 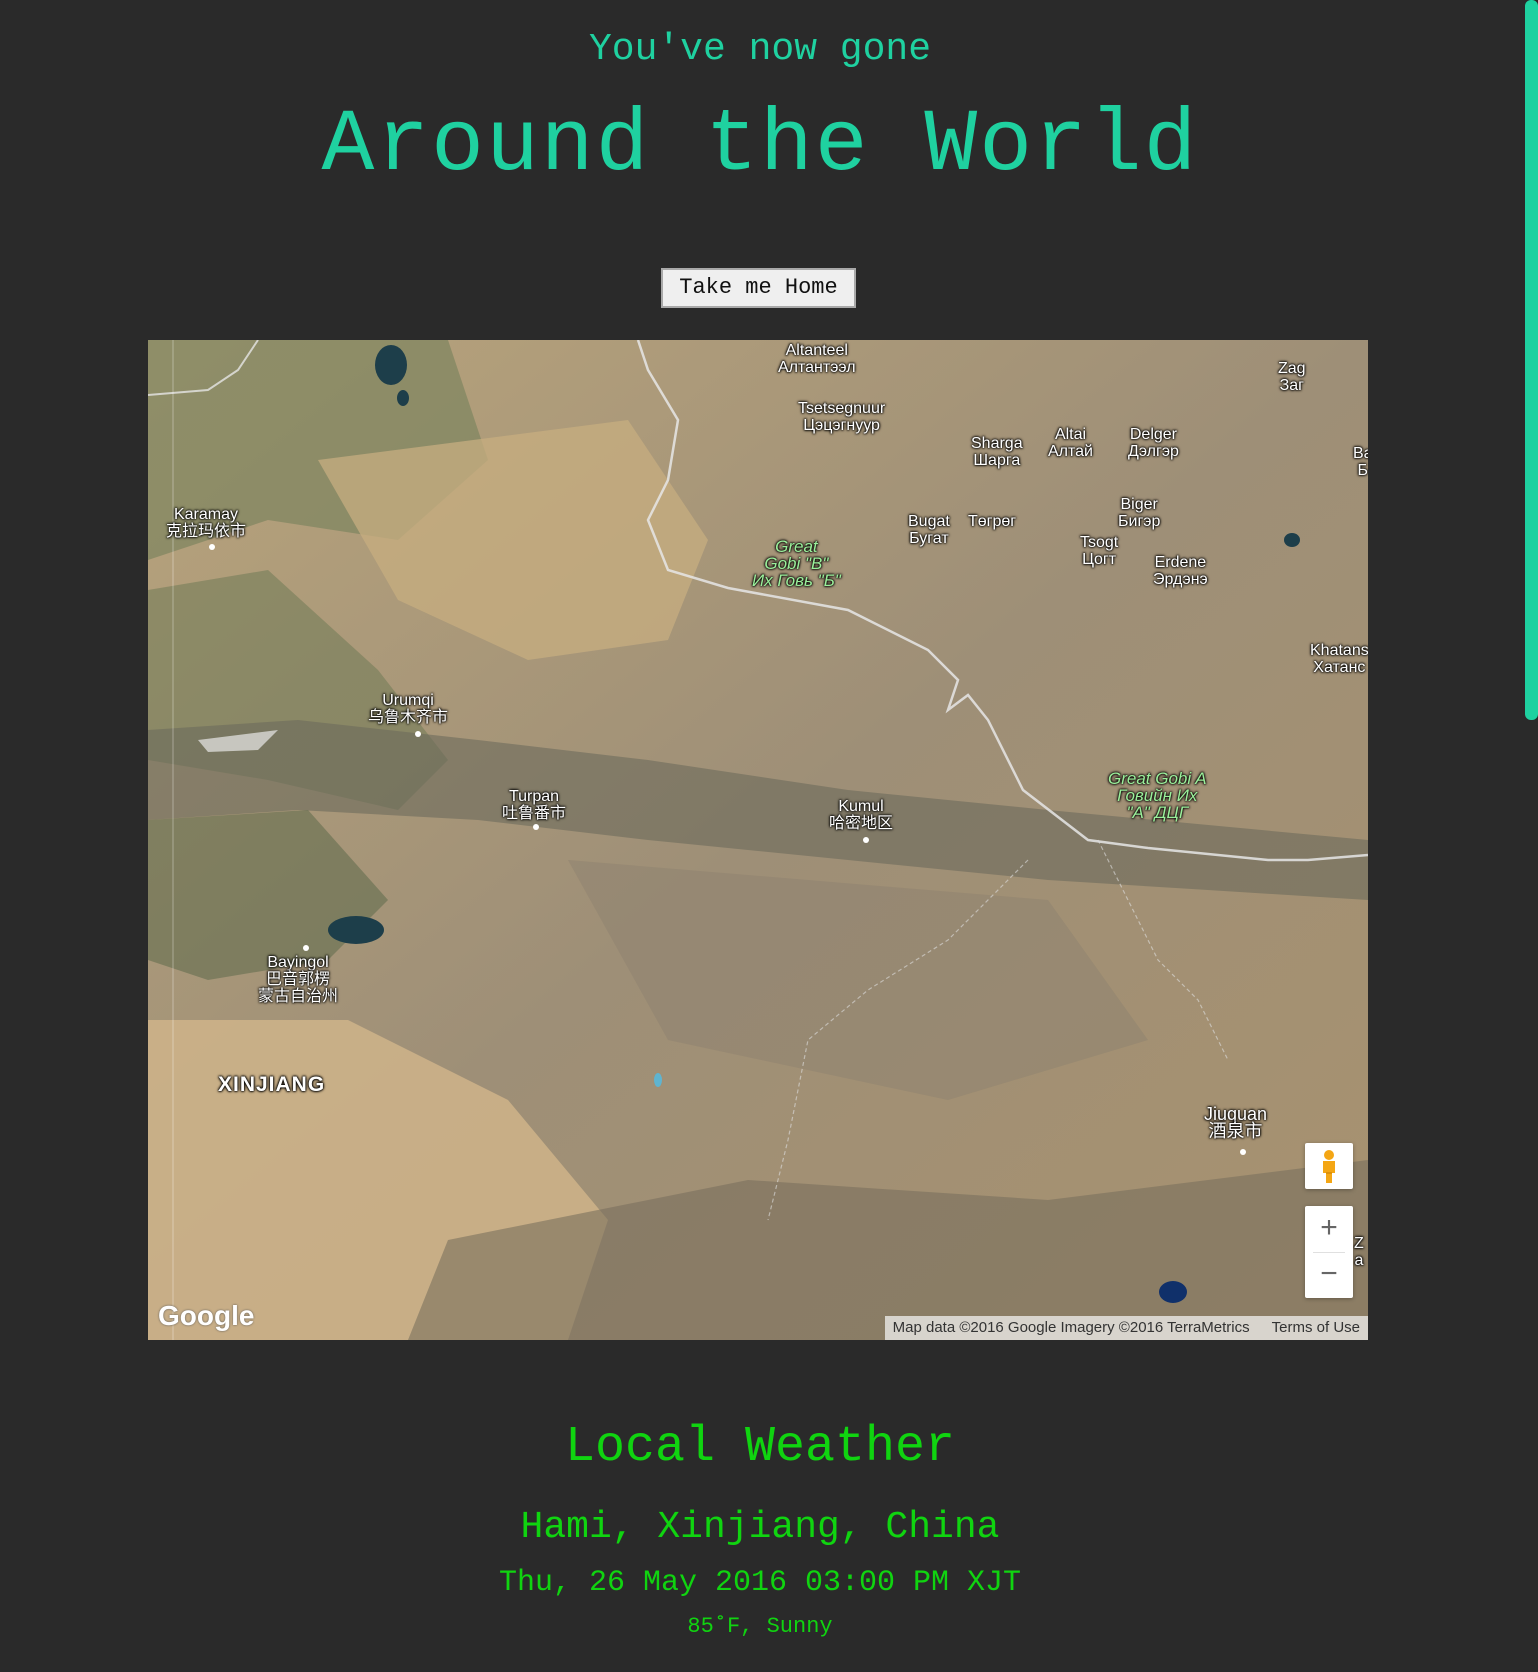 What do you see at coordinates (1099, 551) in the screenshot?
I see `map-label-tsogt: Tsogt Цогт` at bounding box center [1099, 551].